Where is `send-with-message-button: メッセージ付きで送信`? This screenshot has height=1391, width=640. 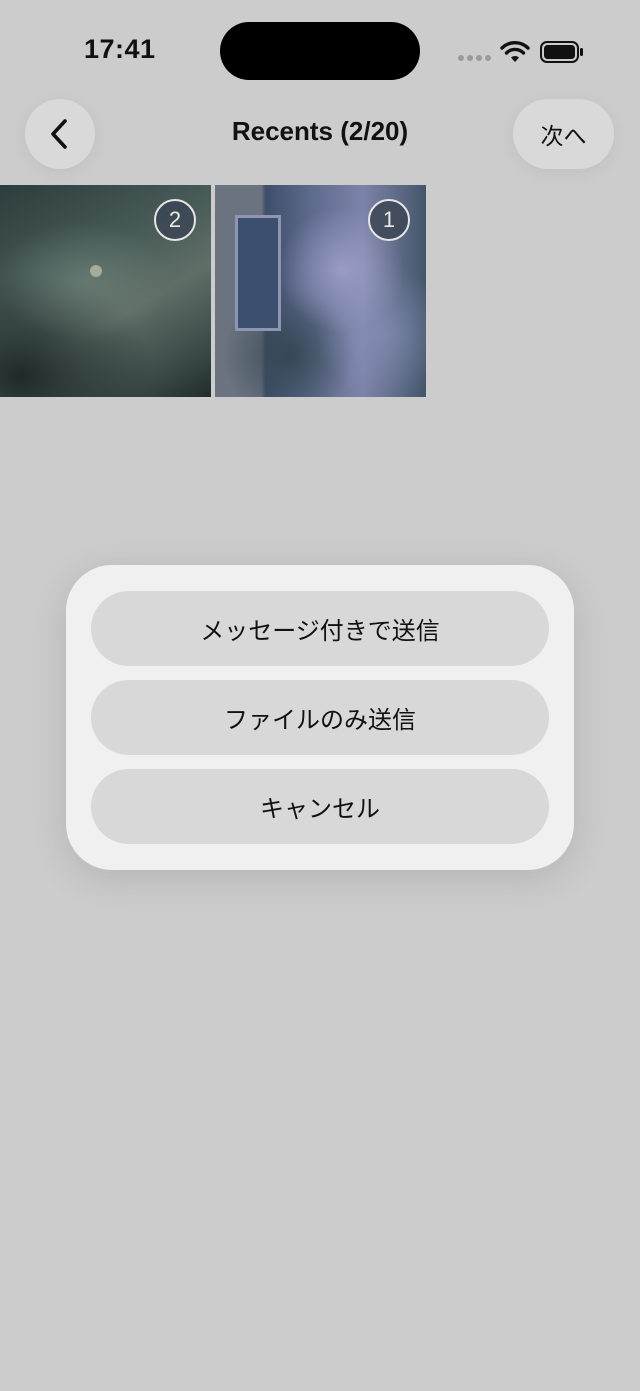
send-with-message-button: メッセージ付きで送信 is located at coordinates (320, 628).